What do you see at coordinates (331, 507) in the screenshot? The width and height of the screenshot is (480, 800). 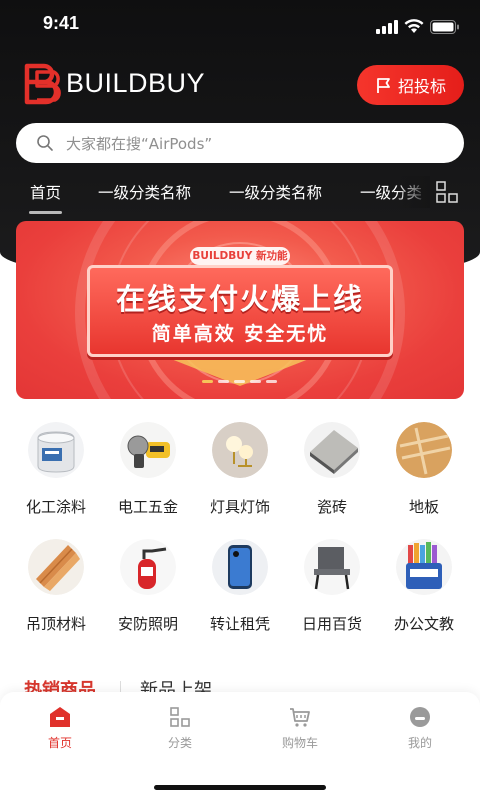 I see `category-label: 瓷砖` at bounding box center [331, 507].